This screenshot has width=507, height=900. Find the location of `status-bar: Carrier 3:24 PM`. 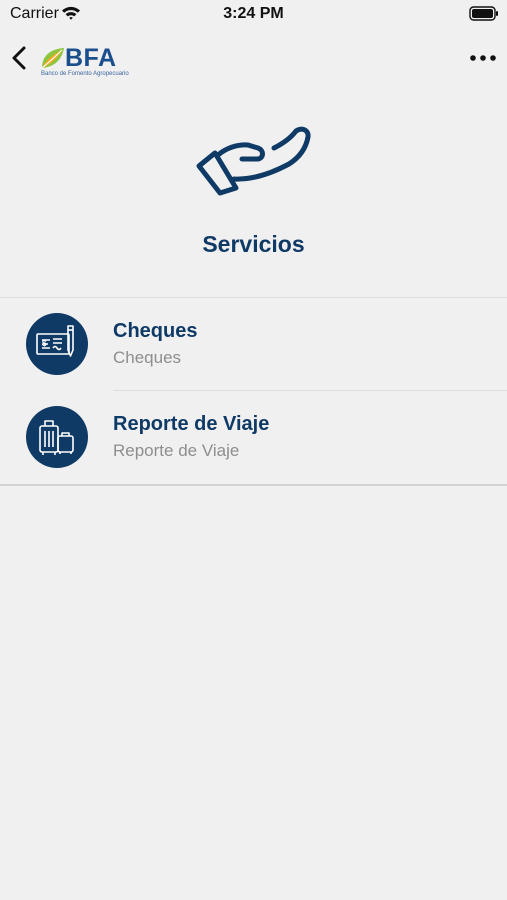

status-bar: Carrier 3:24 PM is located at coordinates (253, 14).